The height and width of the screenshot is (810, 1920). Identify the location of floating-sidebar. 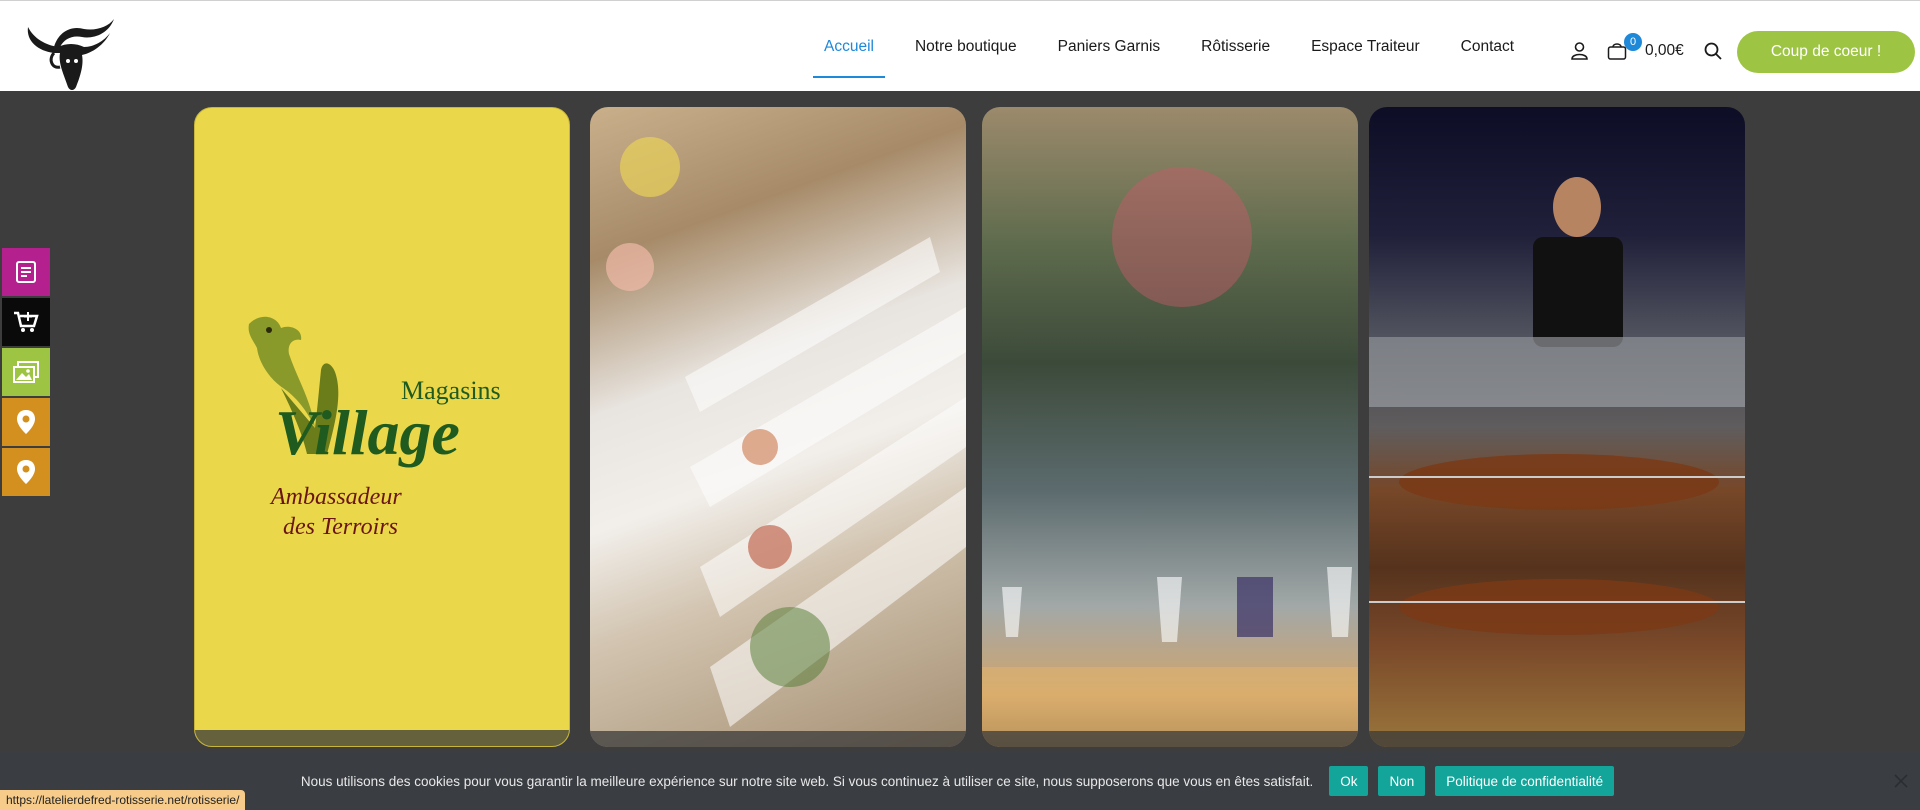
(26, 373).